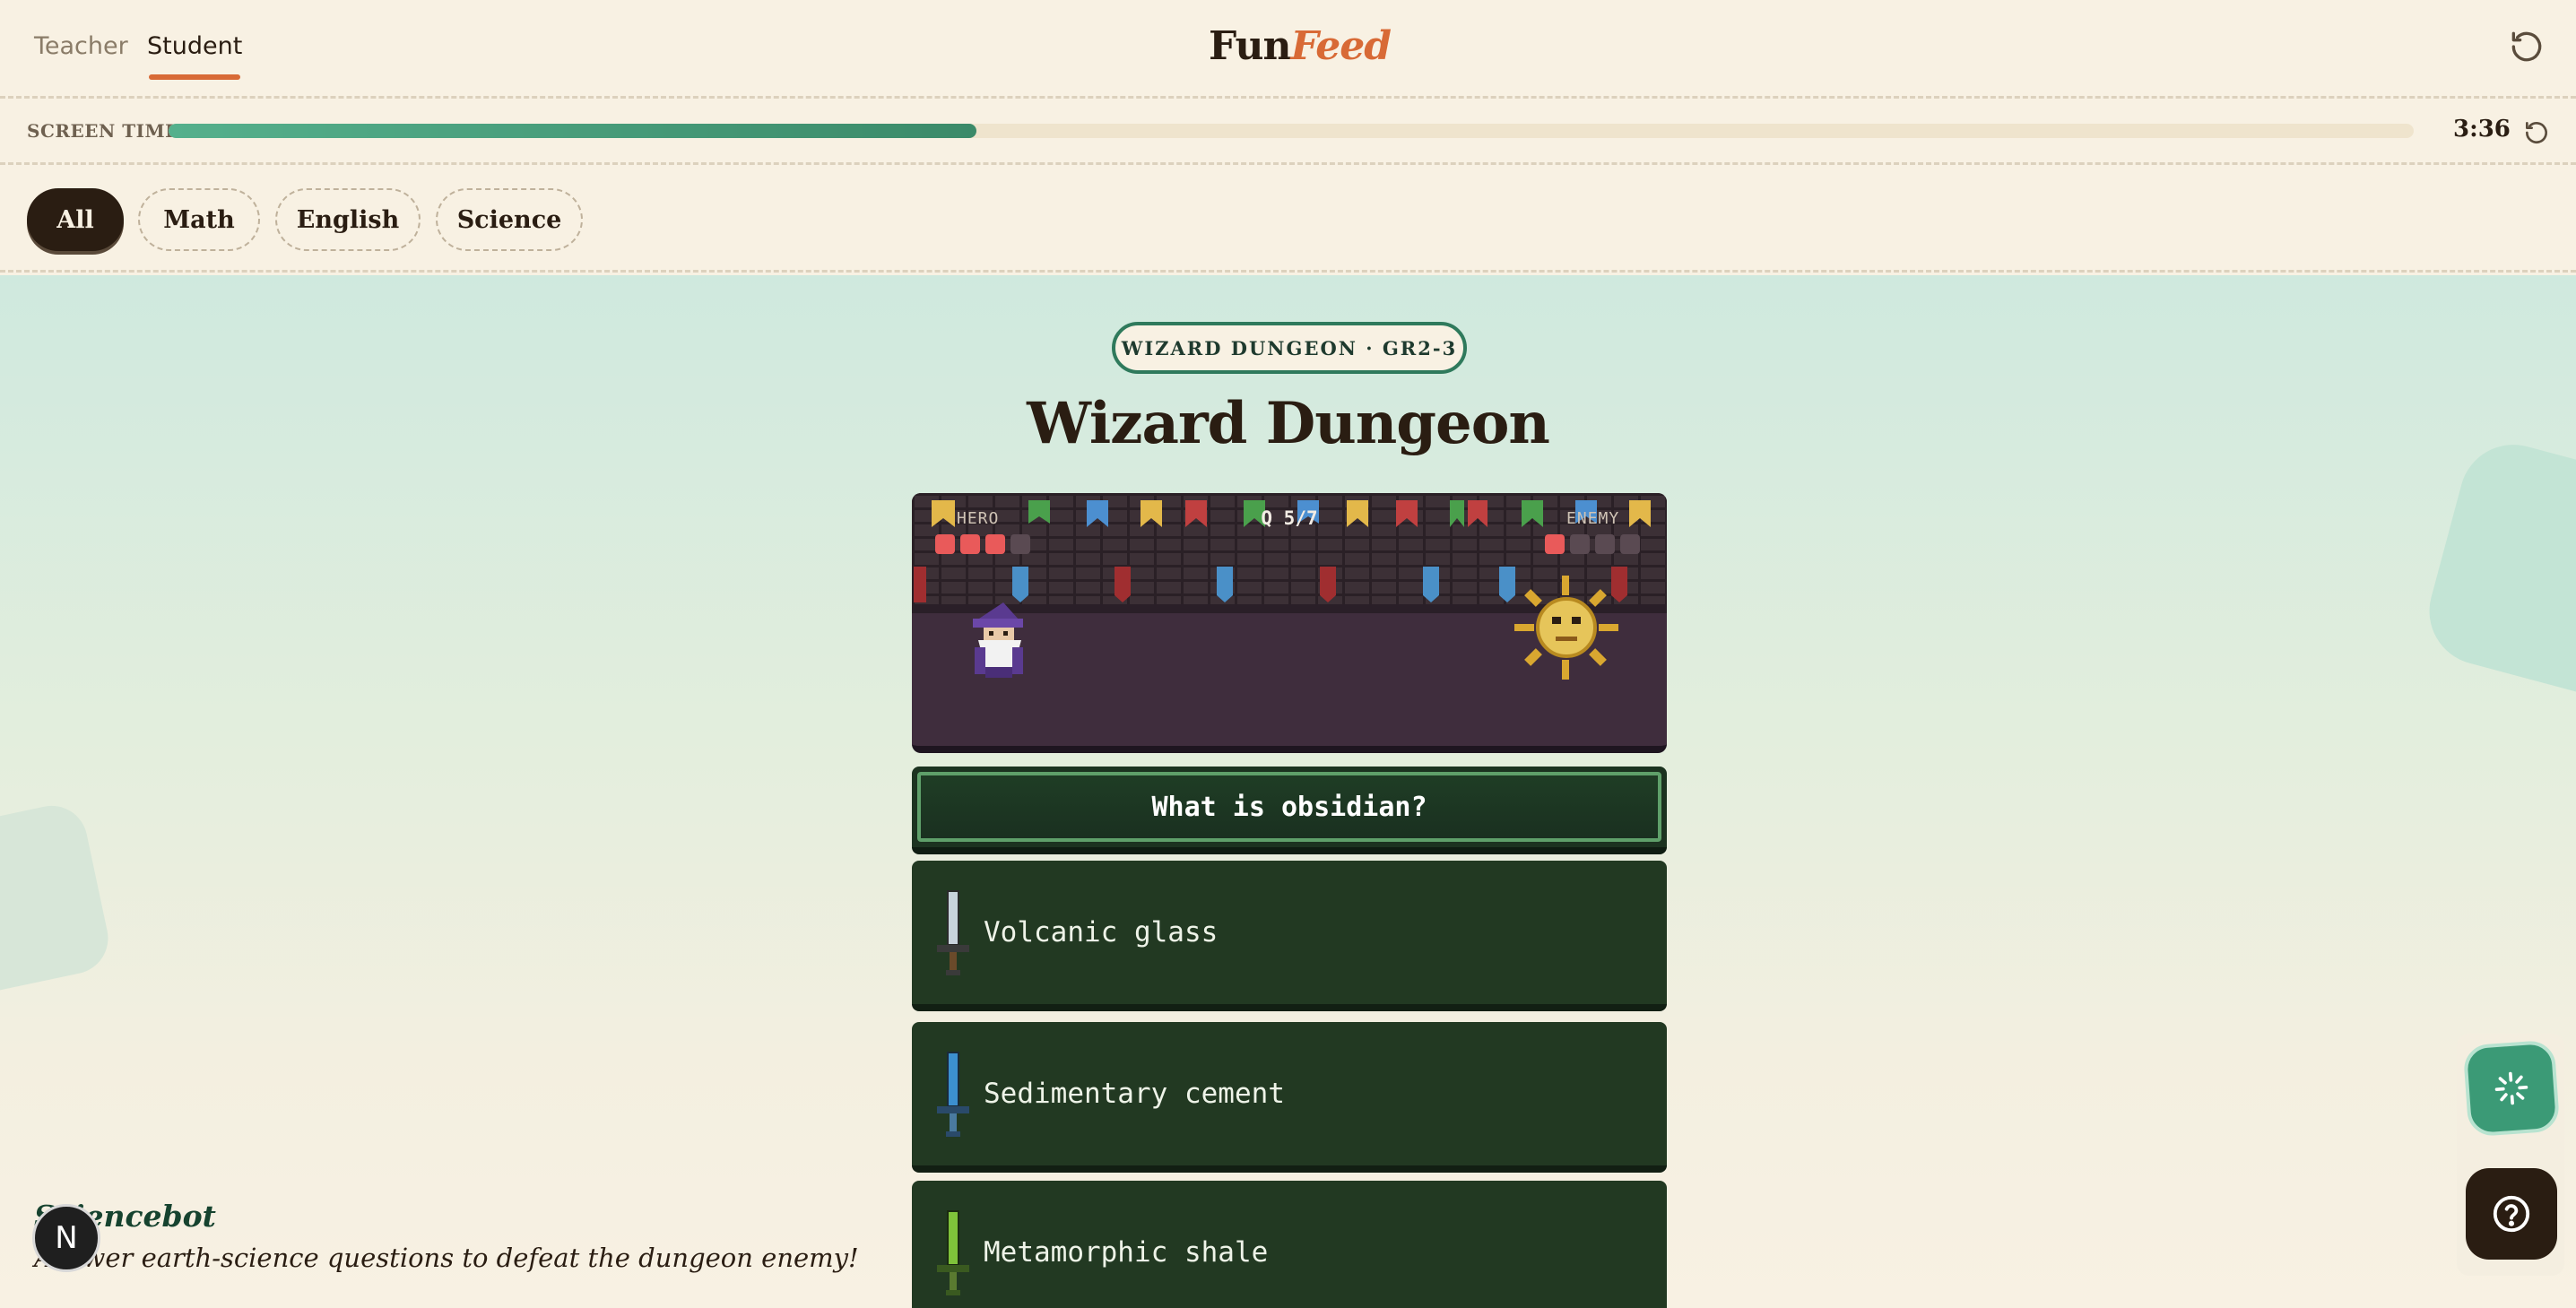  What do you see at coordinates (1341, 46) in the screenshot?
I see `logo-feed: Feed` at bounding box center [1341, 46].